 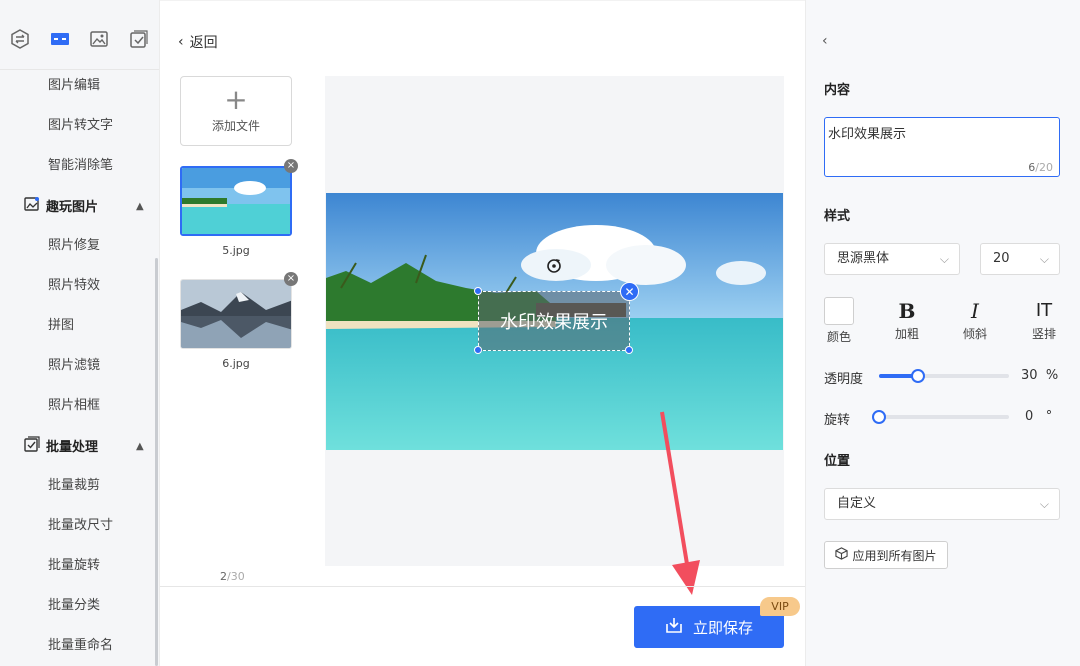 What do you see at coordinates (837, 420) in the screenshot?
I see `rotate-label: 旋转` at bounding box center [837, 420].